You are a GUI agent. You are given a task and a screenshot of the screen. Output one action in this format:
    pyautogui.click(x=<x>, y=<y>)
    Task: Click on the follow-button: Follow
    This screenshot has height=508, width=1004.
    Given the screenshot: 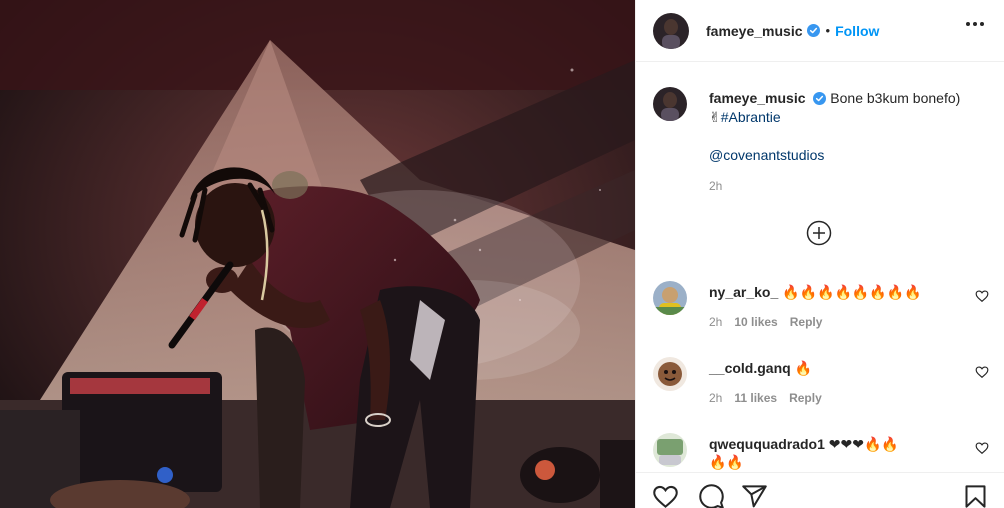 What is the action you would take?
    pyautogui.click(x=857, y=31)
    